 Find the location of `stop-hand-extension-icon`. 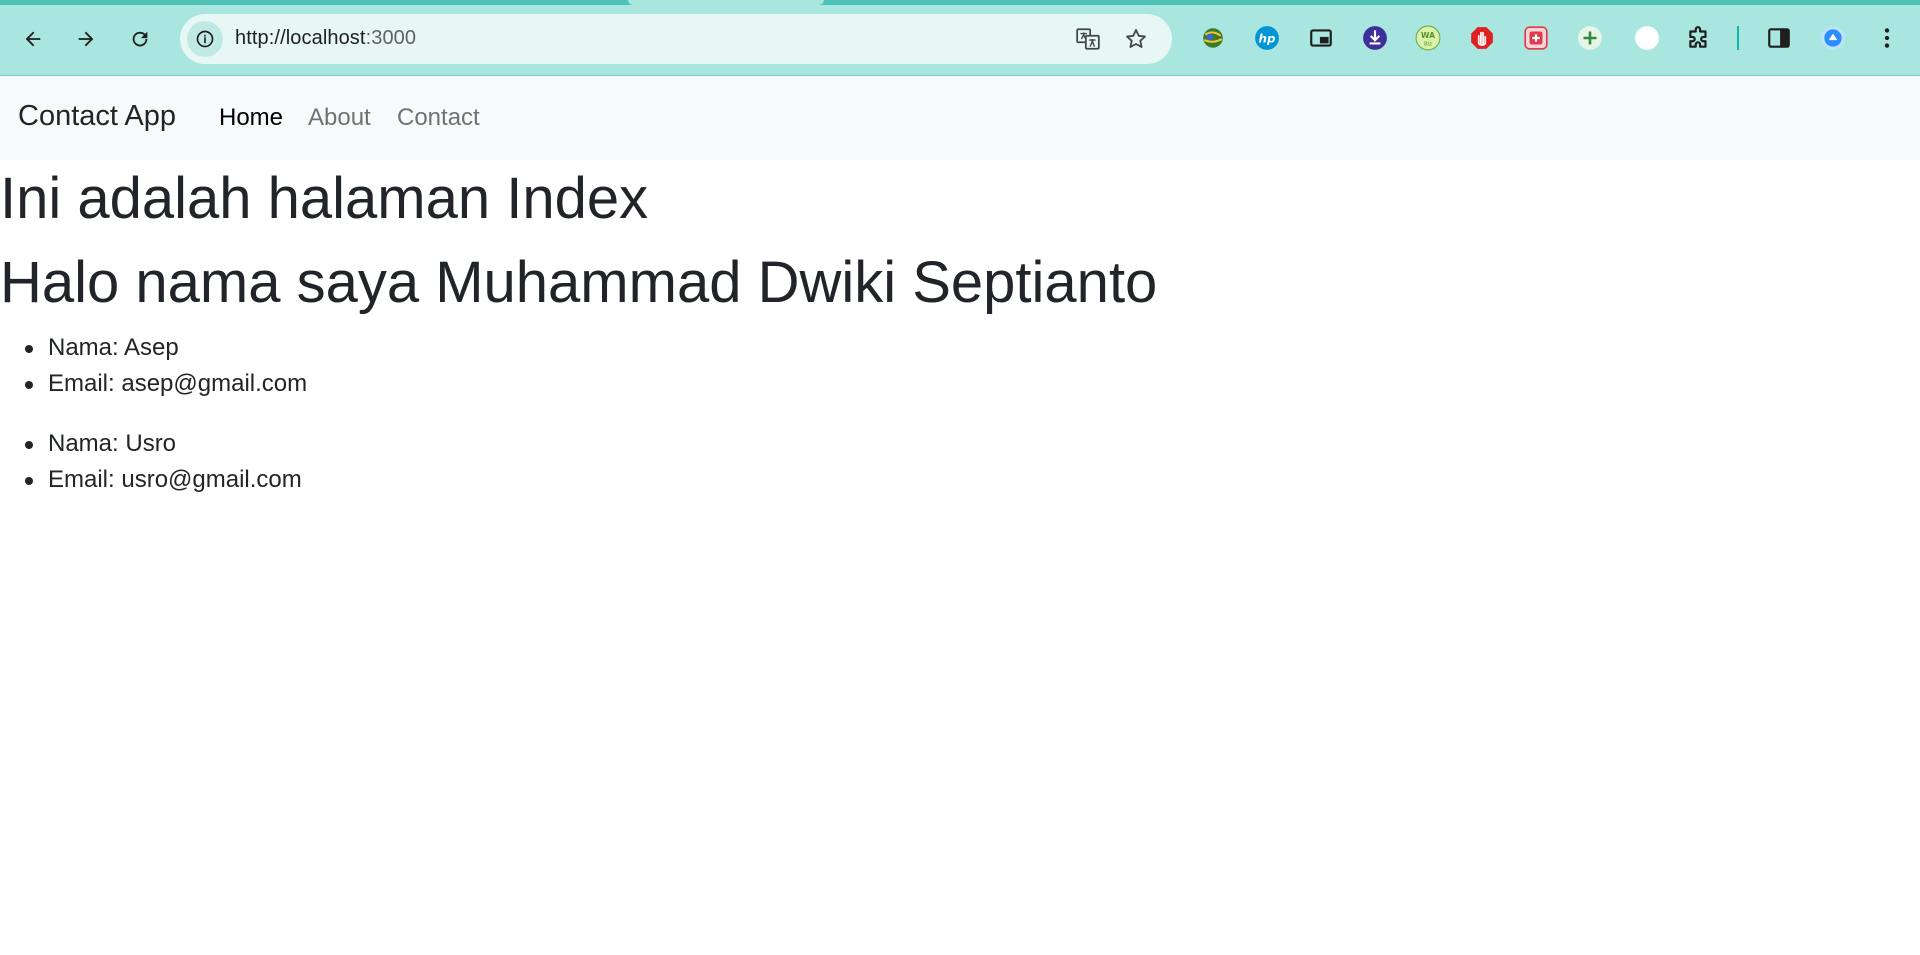

stop-hand-extension-icon is located at coordinates (1482, 38).